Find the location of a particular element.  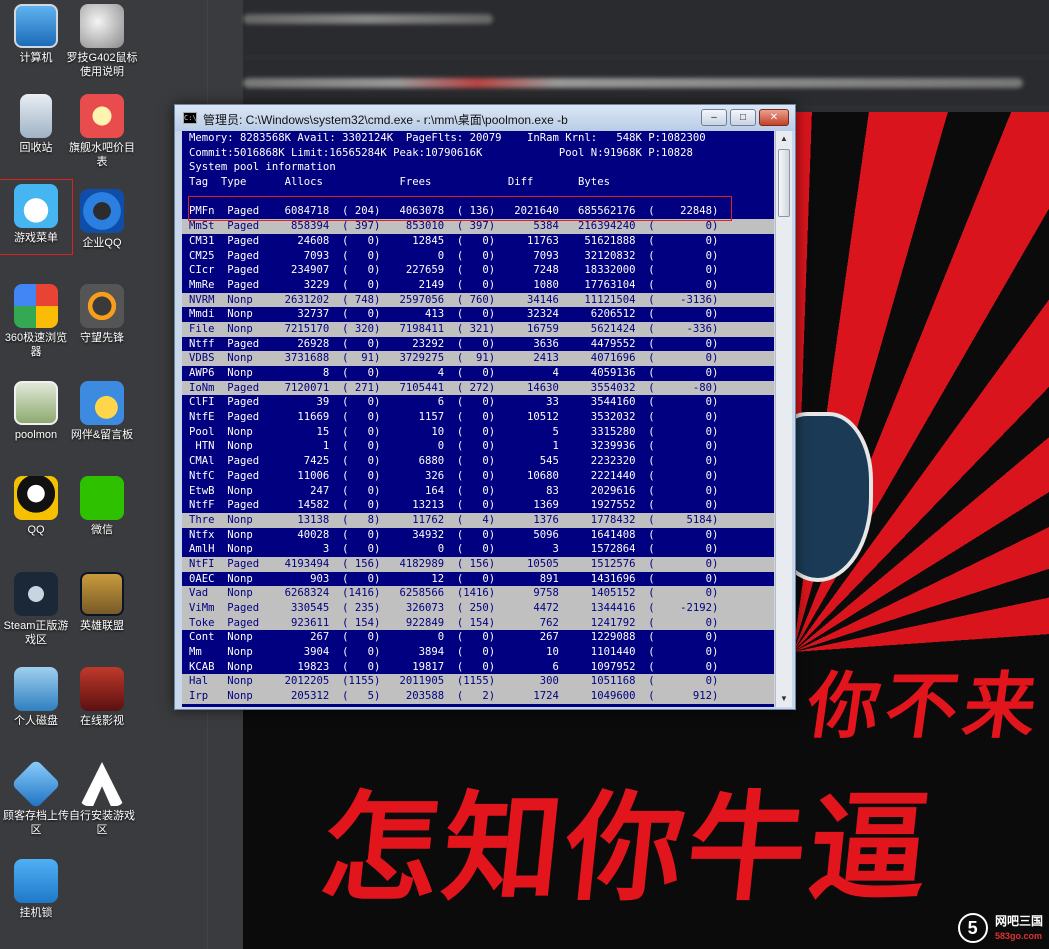

cloud-game-icon is located at coordinates (36, 206).